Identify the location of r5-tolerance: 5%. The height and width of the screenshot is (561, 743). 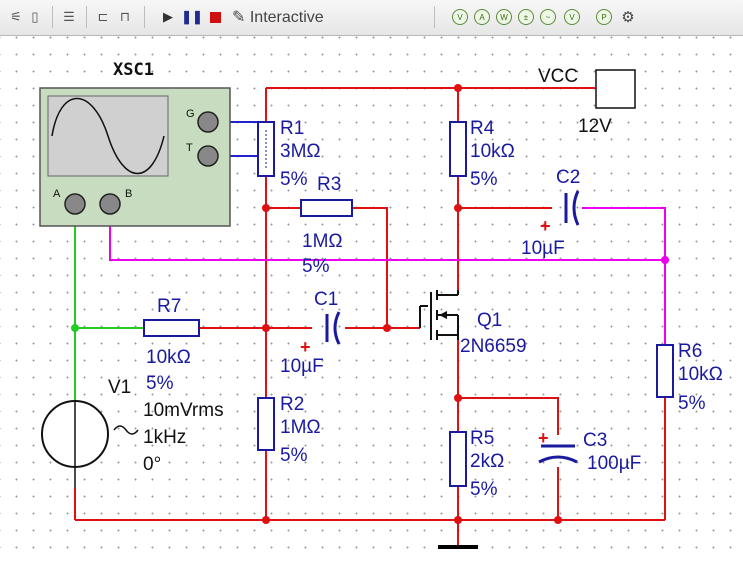
(484, 489).